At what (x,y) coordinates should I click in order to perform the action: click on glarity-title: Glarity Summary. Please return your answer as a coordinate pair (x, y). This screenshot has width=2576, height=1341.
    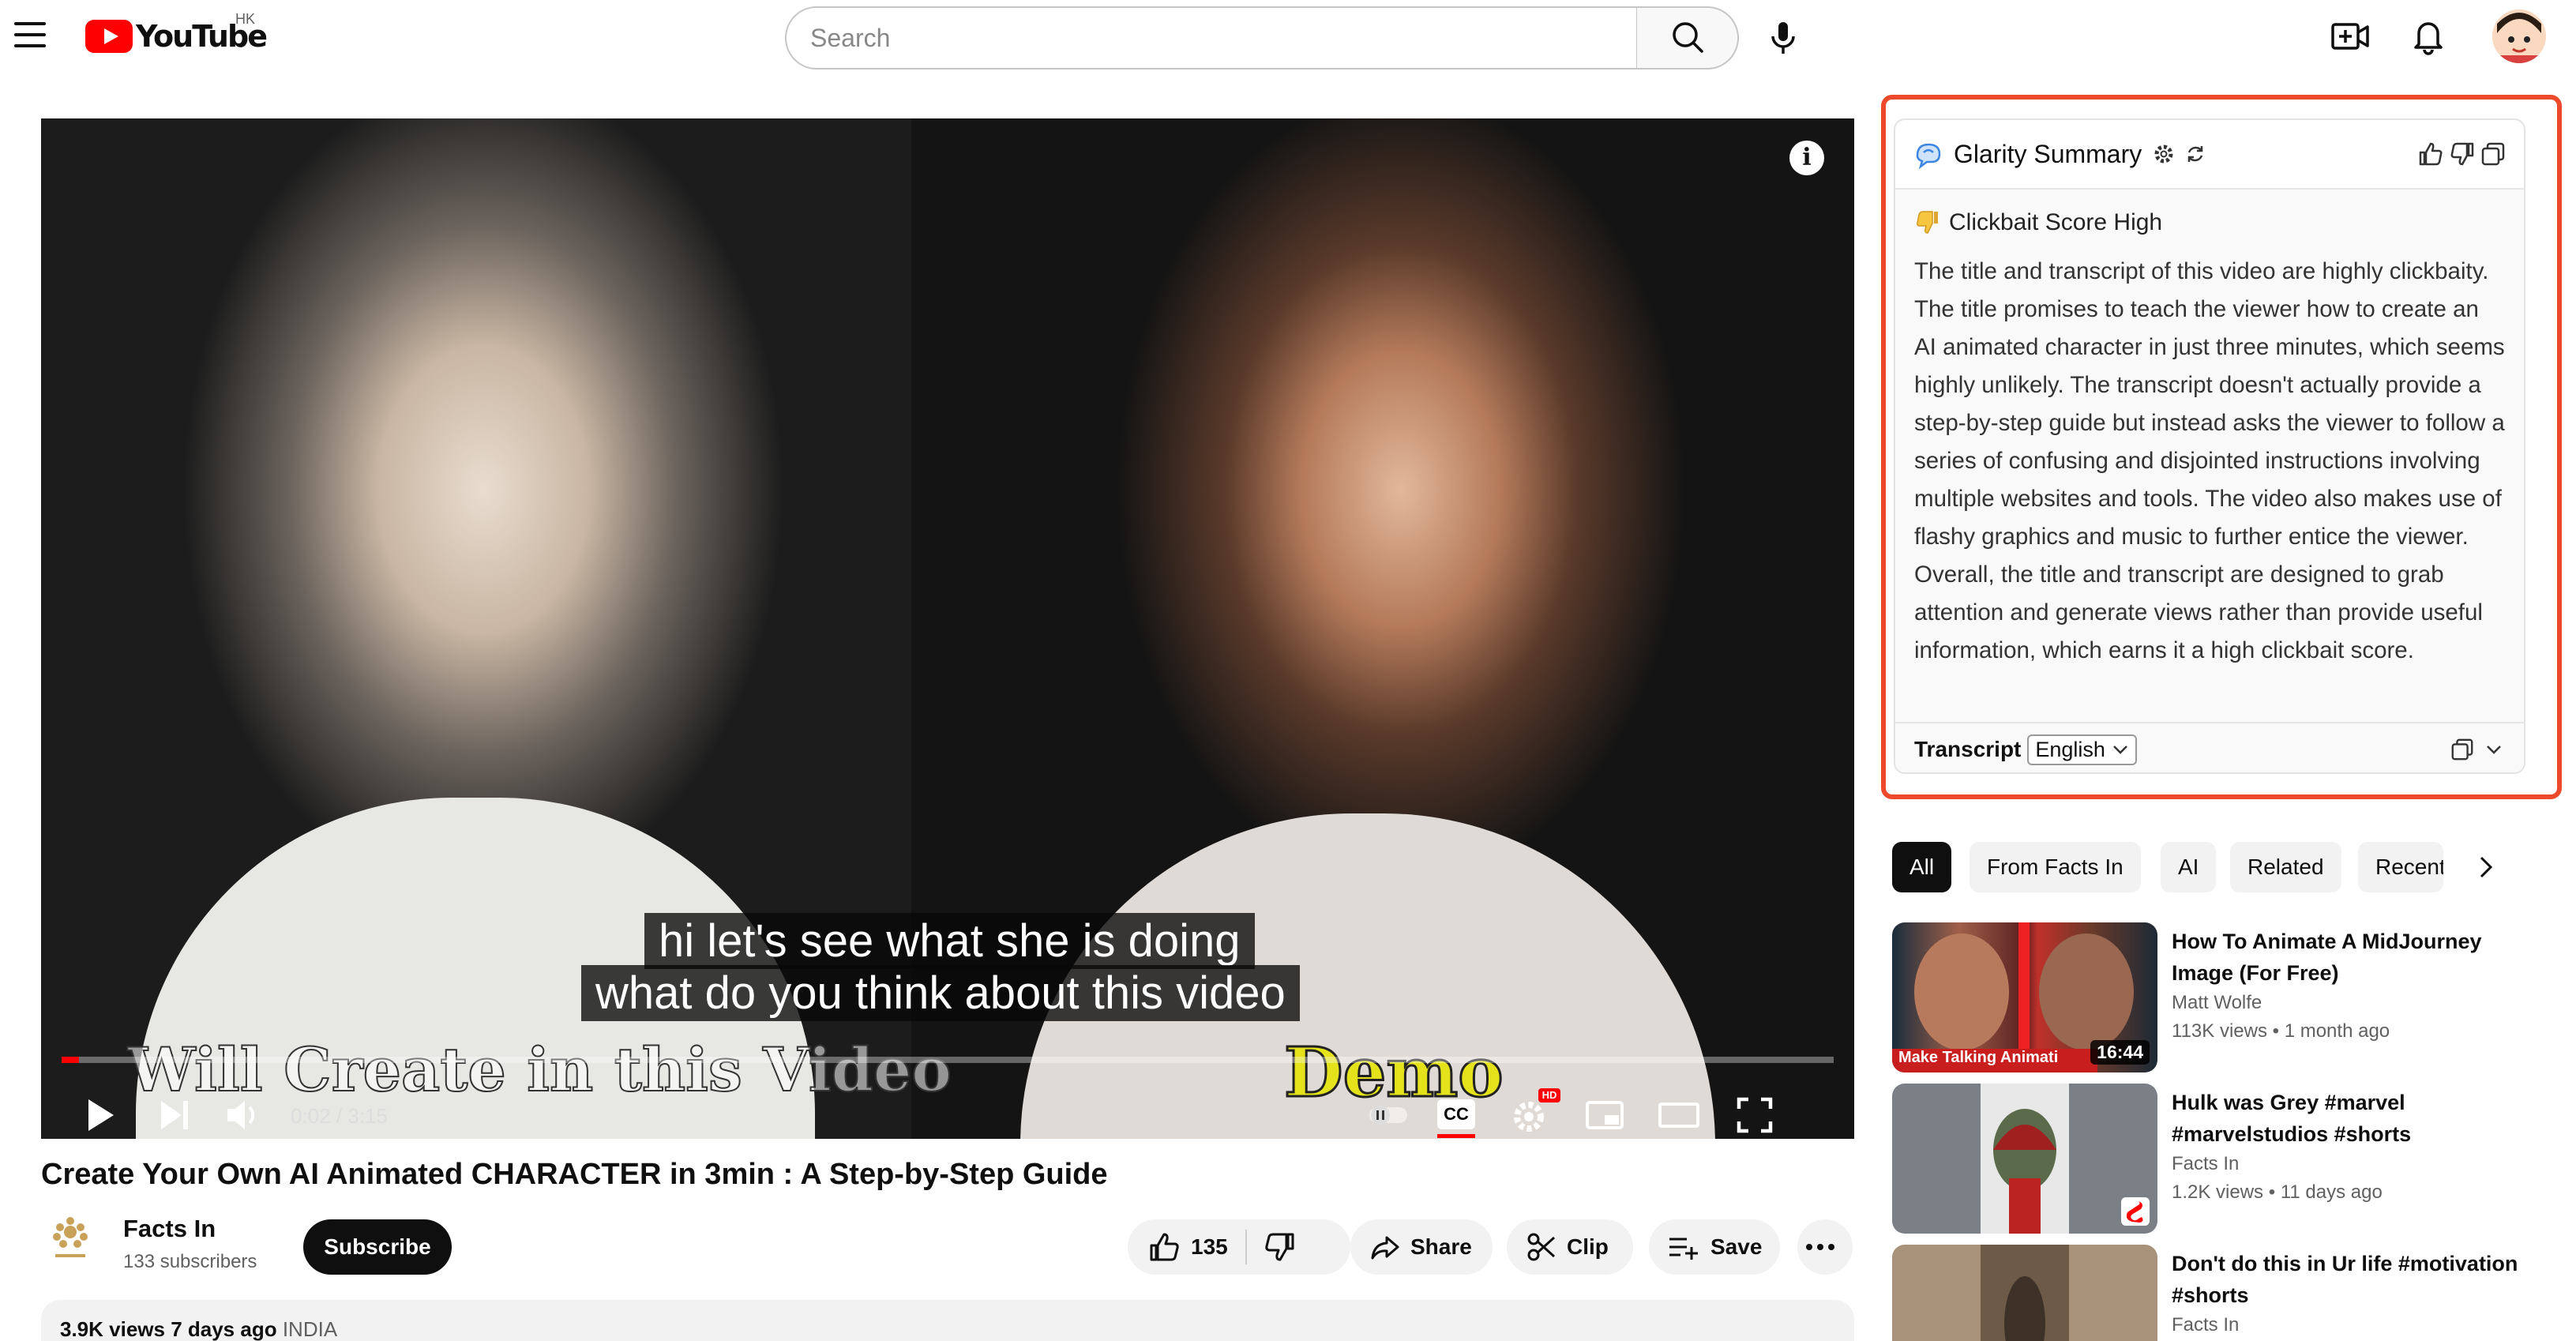
    Looking at the image, I should click on (2048, 153).